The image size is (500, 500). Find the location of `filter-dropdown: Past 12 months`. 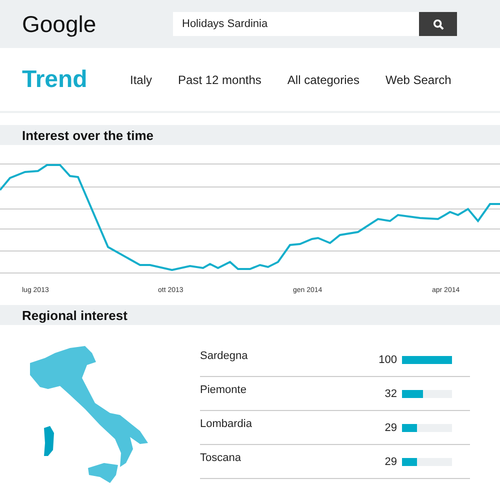

filter-dropdown: Past 12 months is located at coordinates (220, 80).